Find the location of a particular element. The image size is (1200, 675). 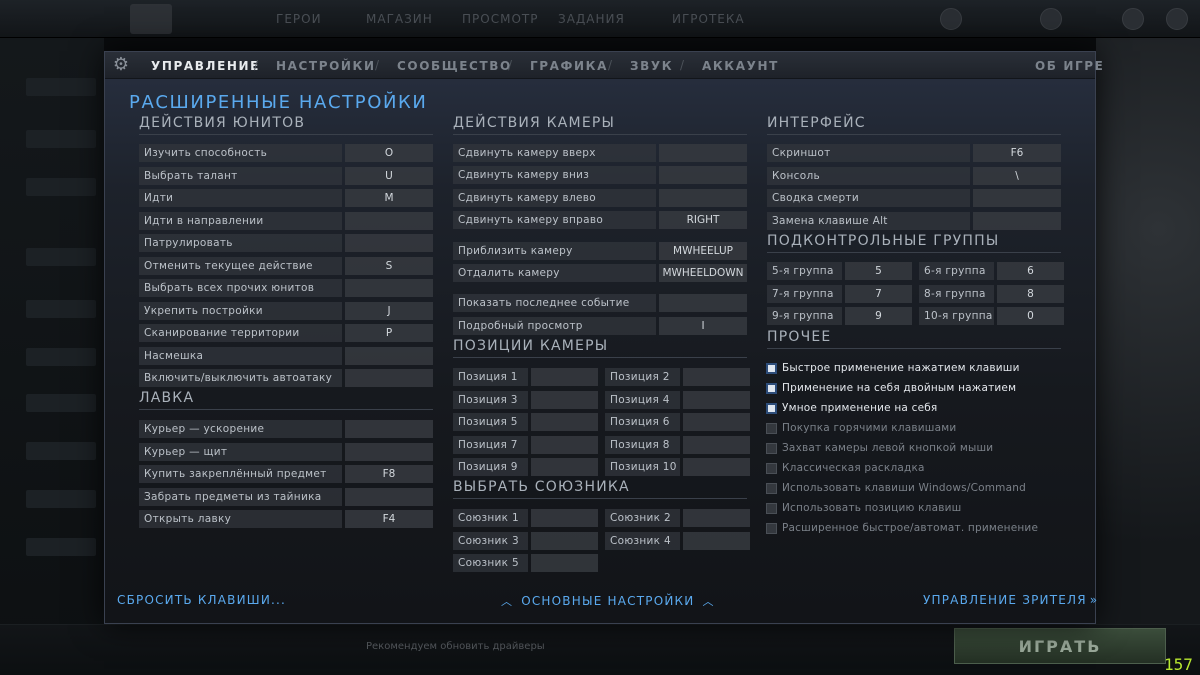

unit-action-key-binding: U is located at coordinates (389, 176).